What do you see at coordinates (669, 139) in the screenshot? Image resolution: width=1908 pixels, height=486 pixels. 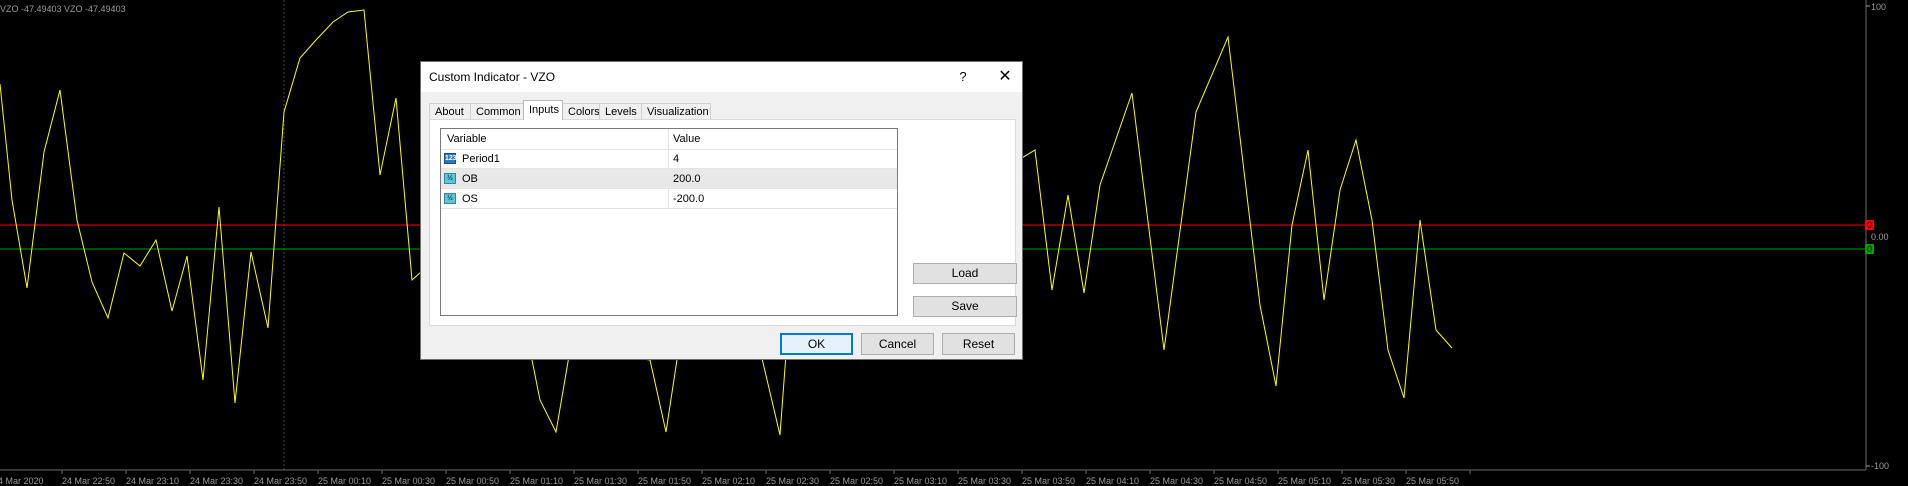 I see `inputs-table-header: Variable Value` at bounding box center [669, 139].